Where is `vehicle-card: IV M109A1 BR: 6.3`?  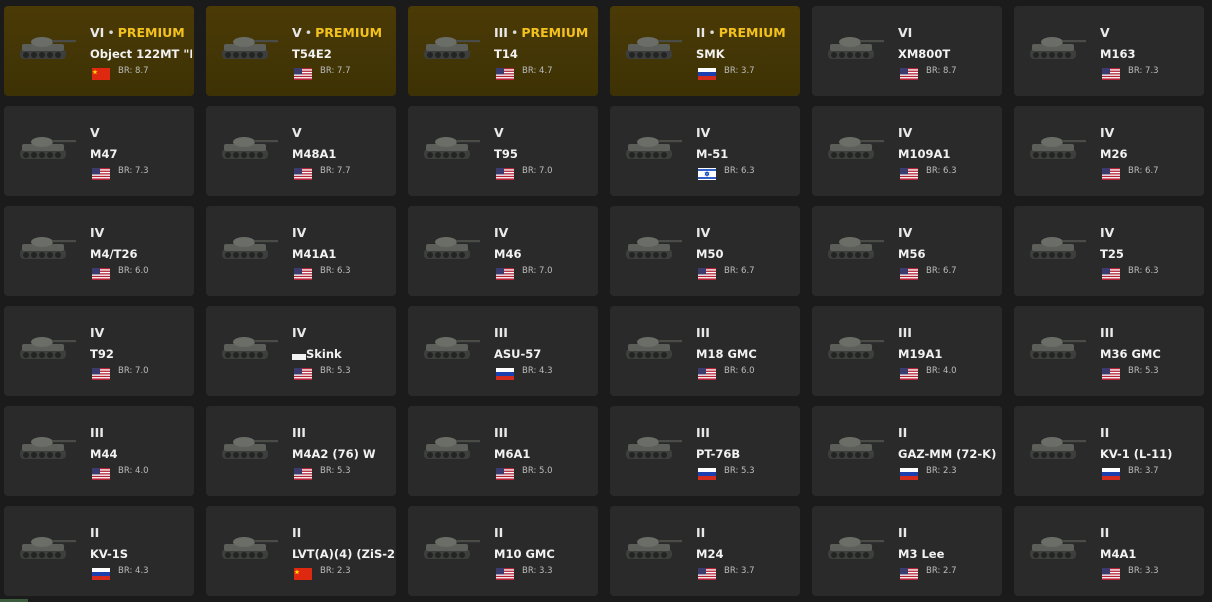 vehicle-card: IV M109A1 BR: 6.3 is located at coordinates (907, 151).